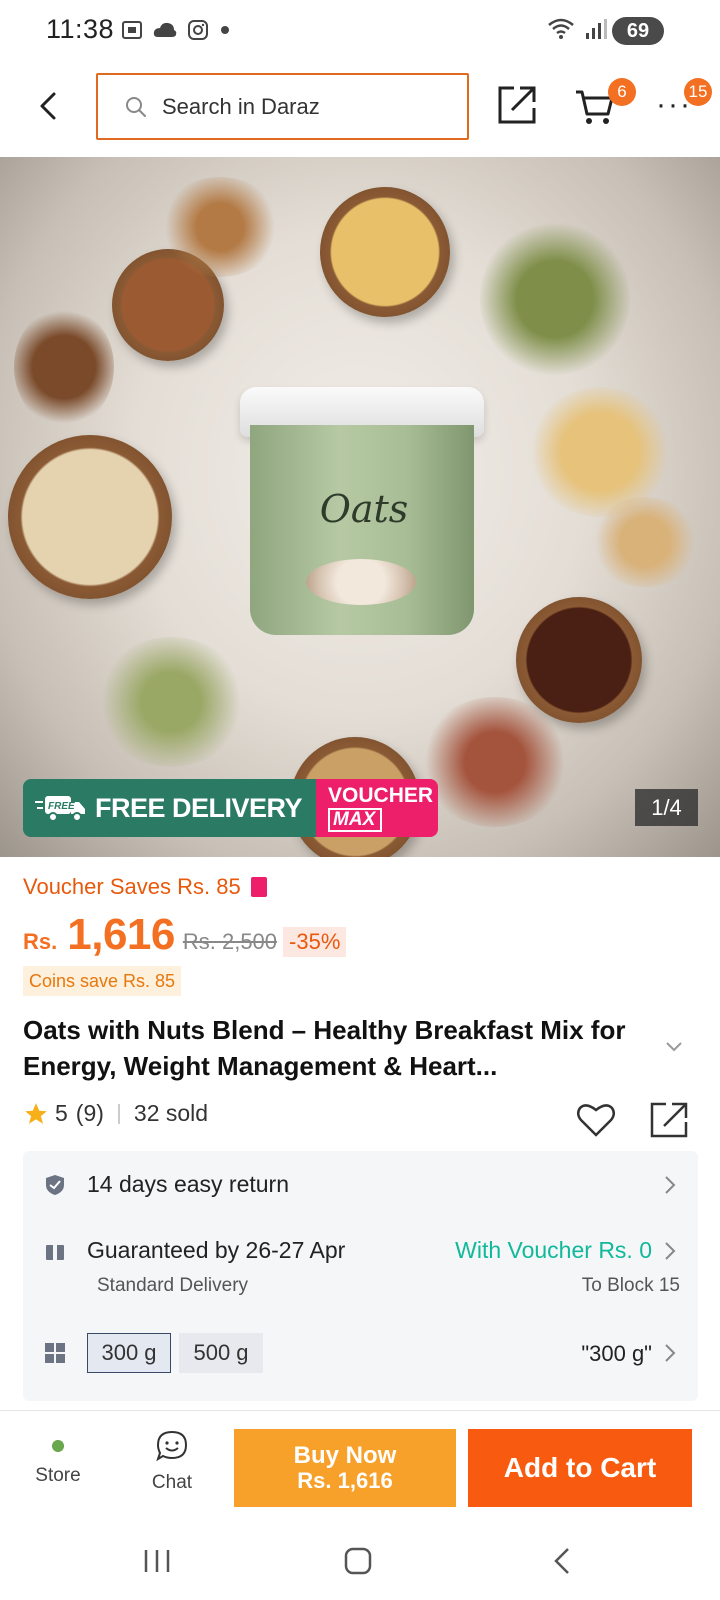 The image size is (720, 1600). What do you see at coordinates (674, 105) in the screenshot?
I see `more-options-icon: ···` at bounding box center [674, 105].